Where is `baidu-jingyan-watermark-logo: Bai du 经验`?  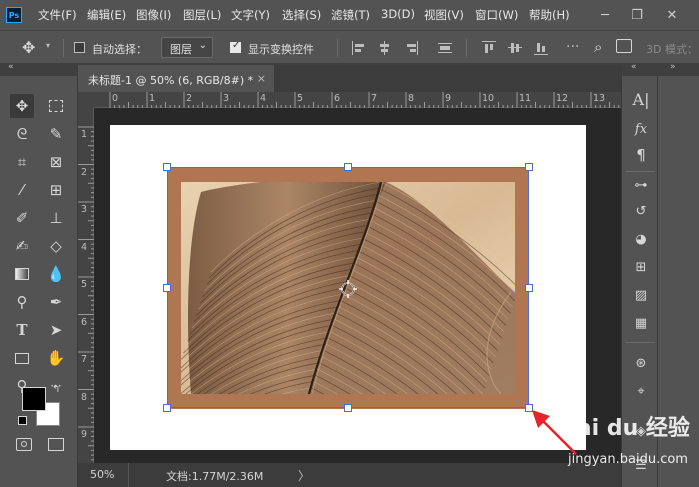
baidu-jingyan-watermark-logo: Bai du 经验 is located at coordinates (625, 428).